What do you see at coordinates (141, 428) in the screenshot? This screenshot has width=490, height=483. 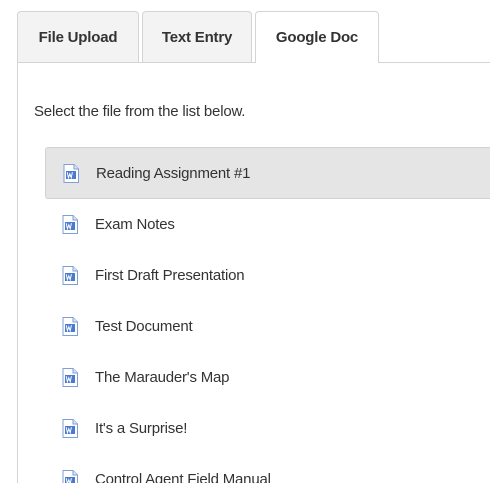 I see `file-name: It's a Surprise!` at bounding box center [141, 428].